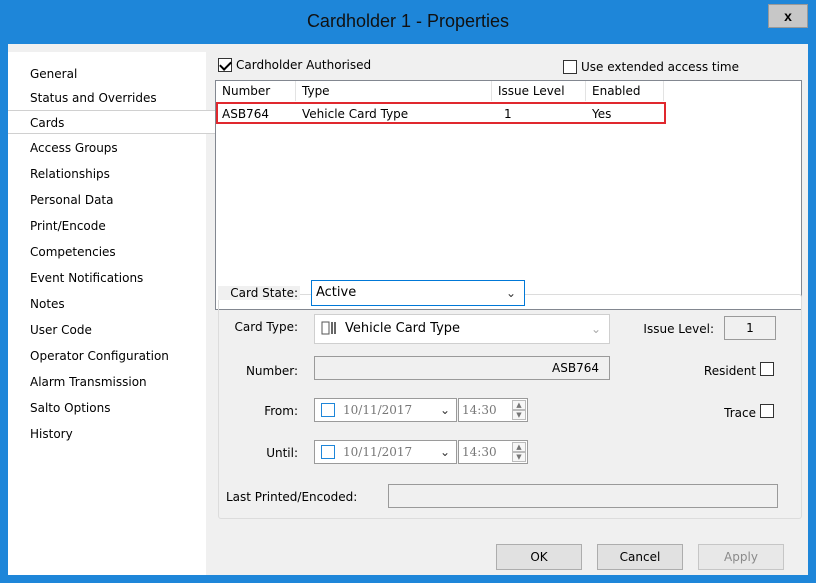  What do you see at coordinates (107, 74) in the screenshot?
I see `sidebar-item-general: General` at bounding box center [107, 74].